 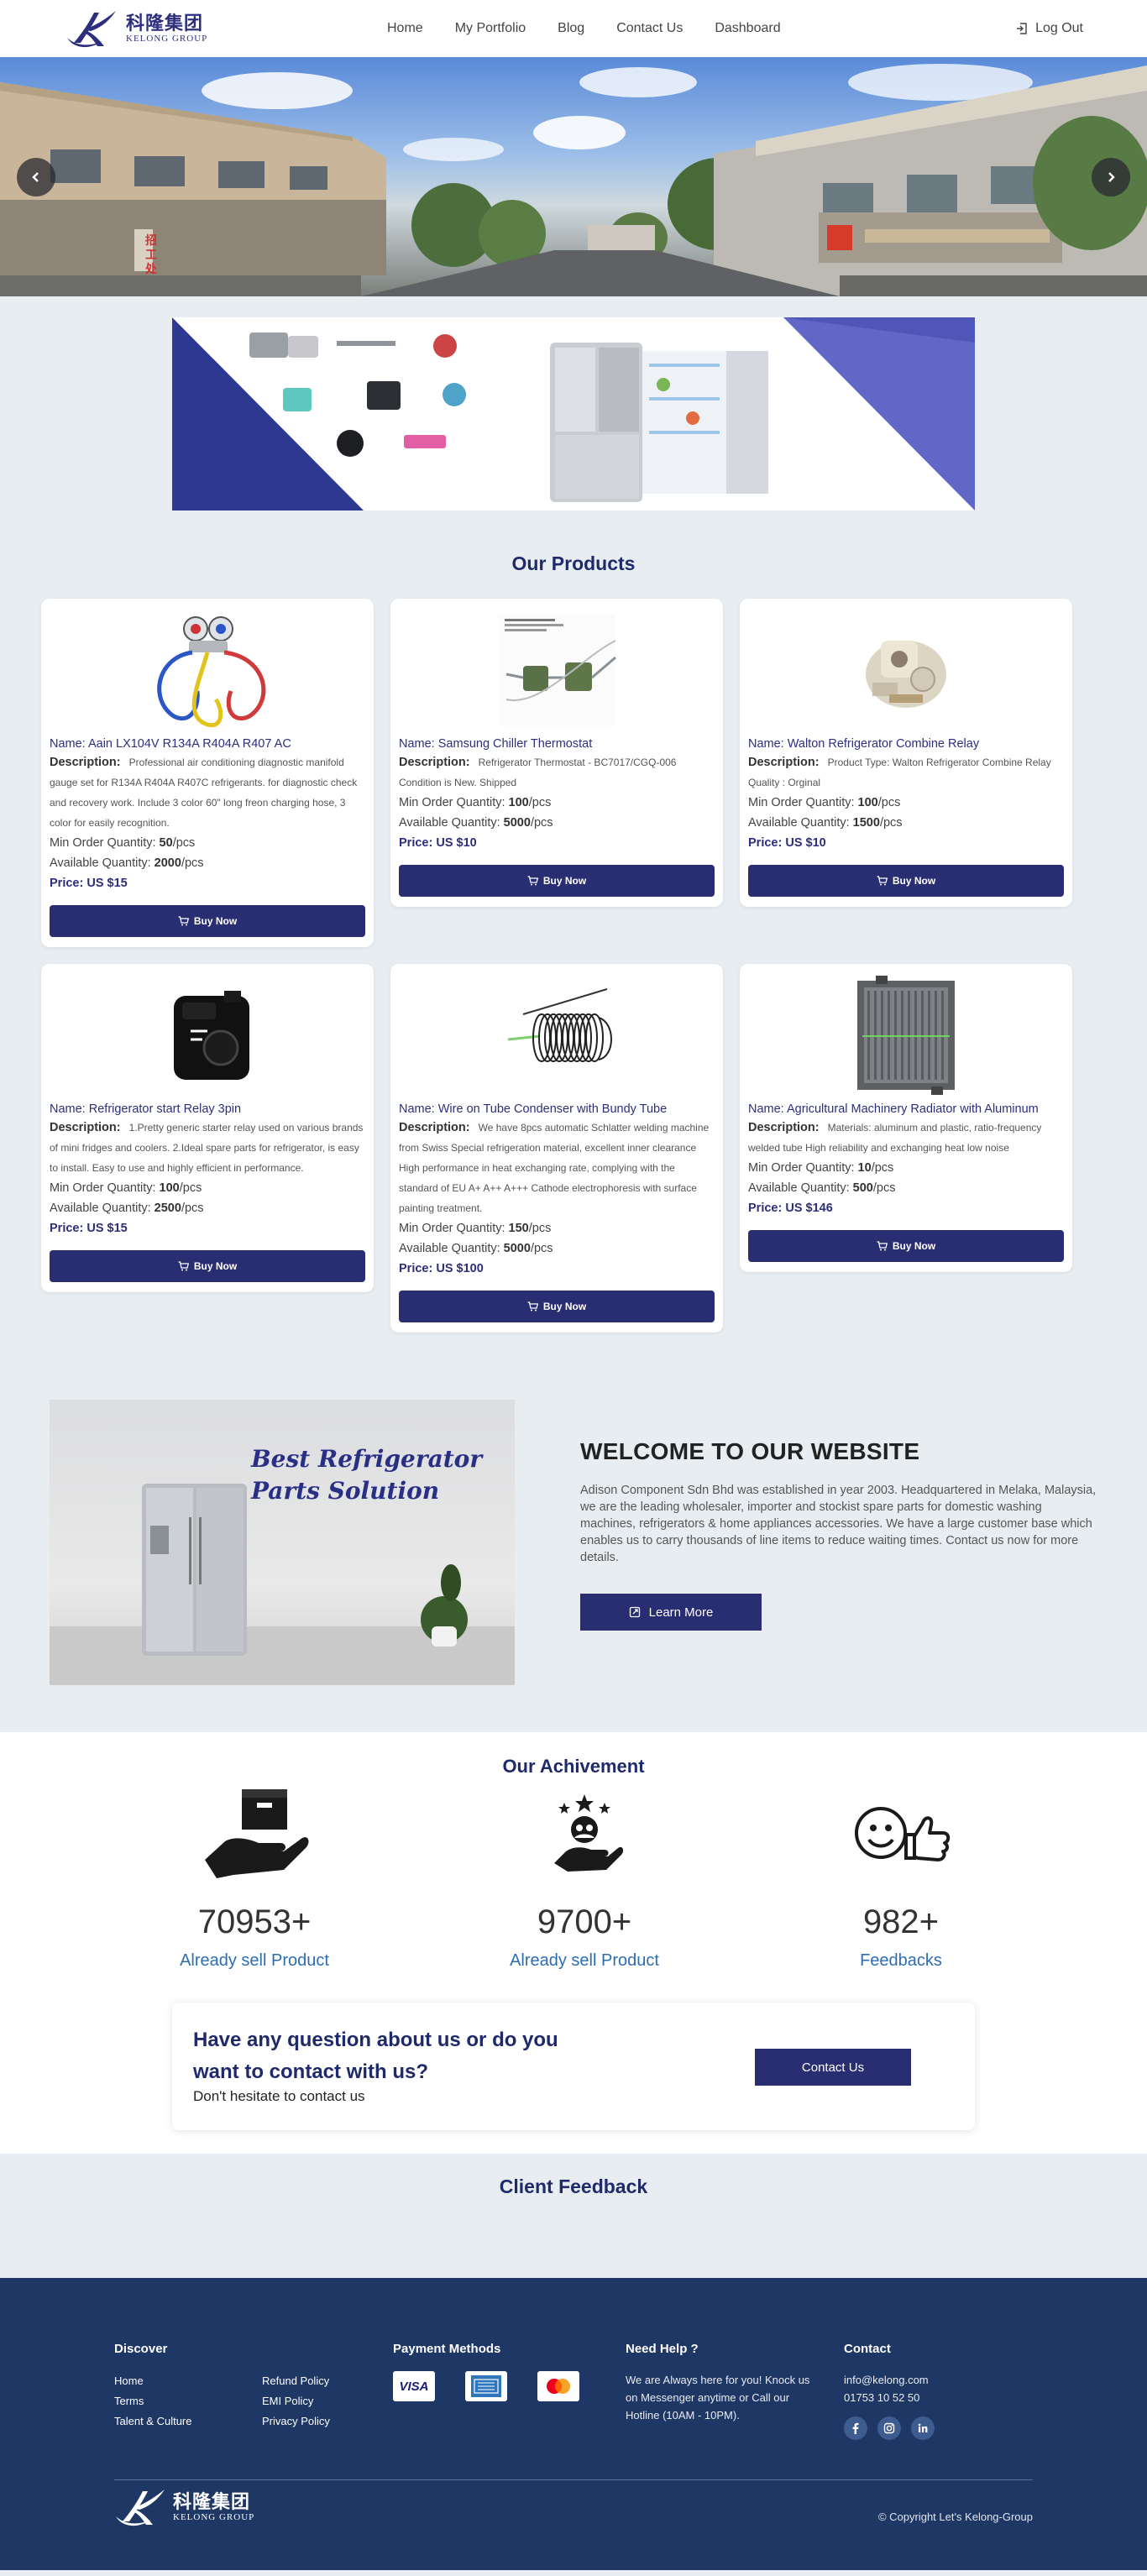 What do you see at coordinates (558, 2386) in the screenshot?
I see `mastercard-icon` at bounding box center [558, 2386].